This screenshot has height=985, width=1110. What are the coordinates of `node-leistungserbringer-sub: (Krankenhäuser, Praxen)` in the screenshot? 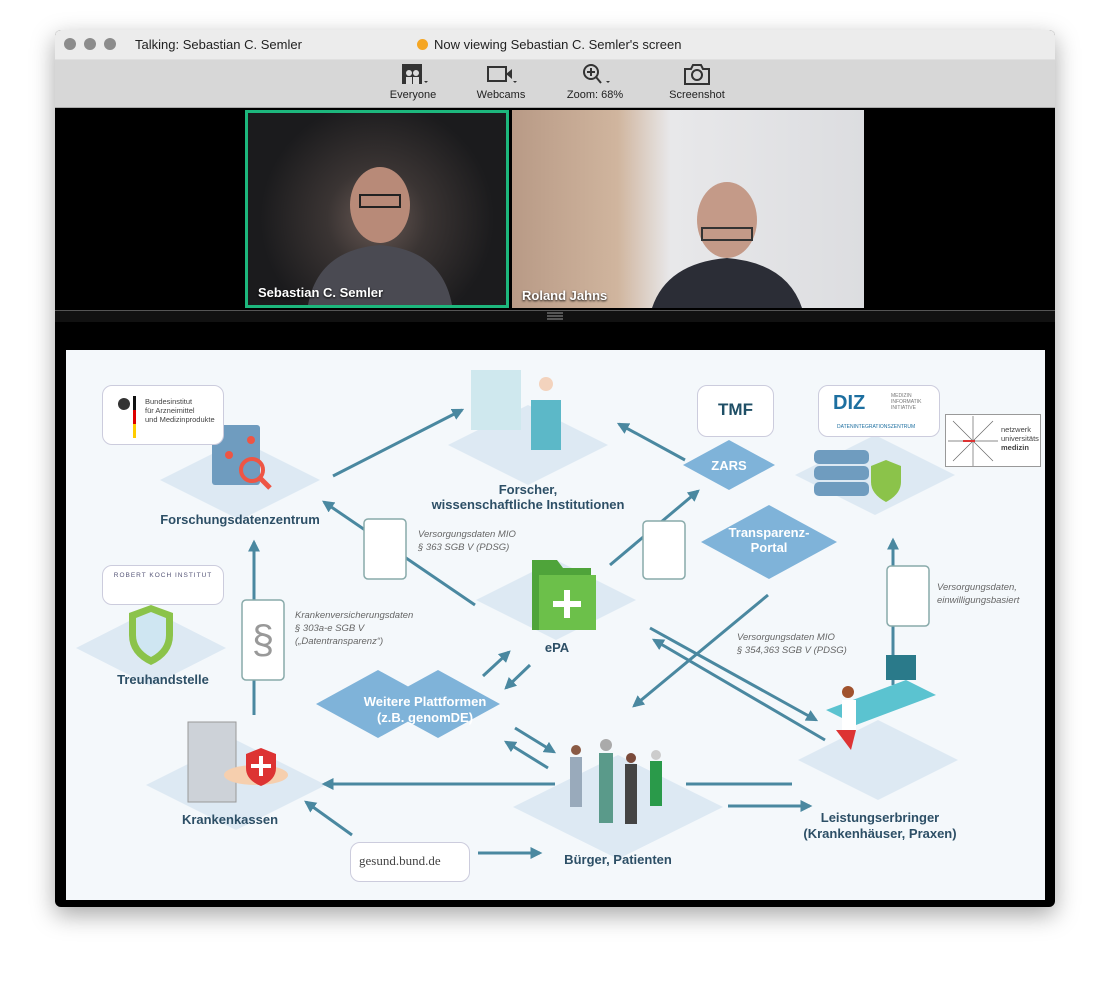 It's located at (880, 833).